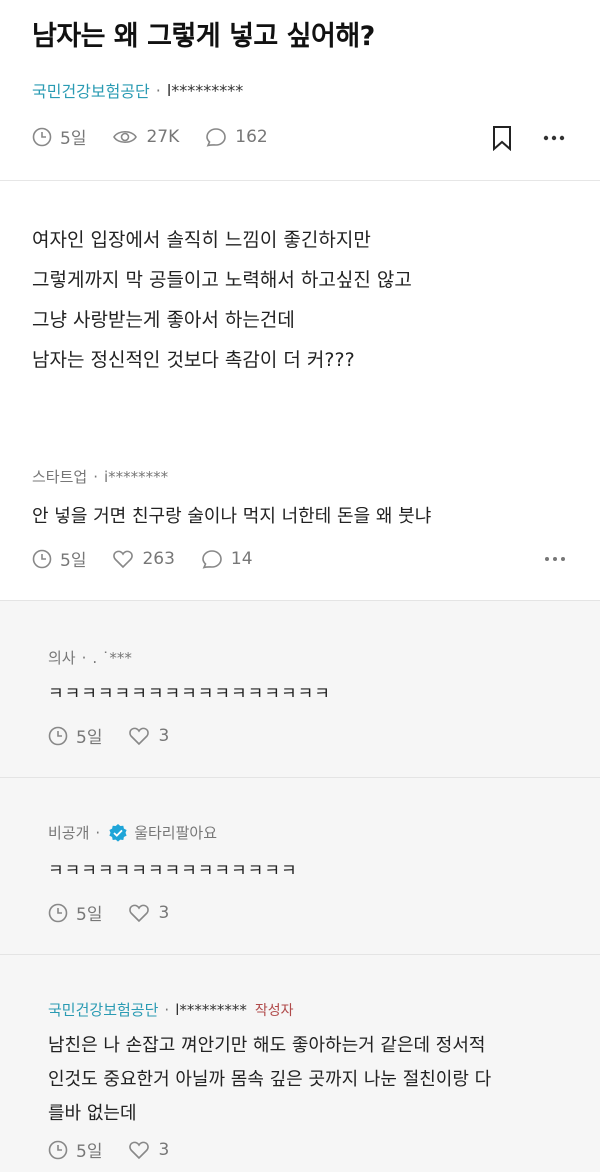 This screenshot has height=1172, width=600. I want to click on reply-company: 국민건강보험공단, so click(103, 1009).